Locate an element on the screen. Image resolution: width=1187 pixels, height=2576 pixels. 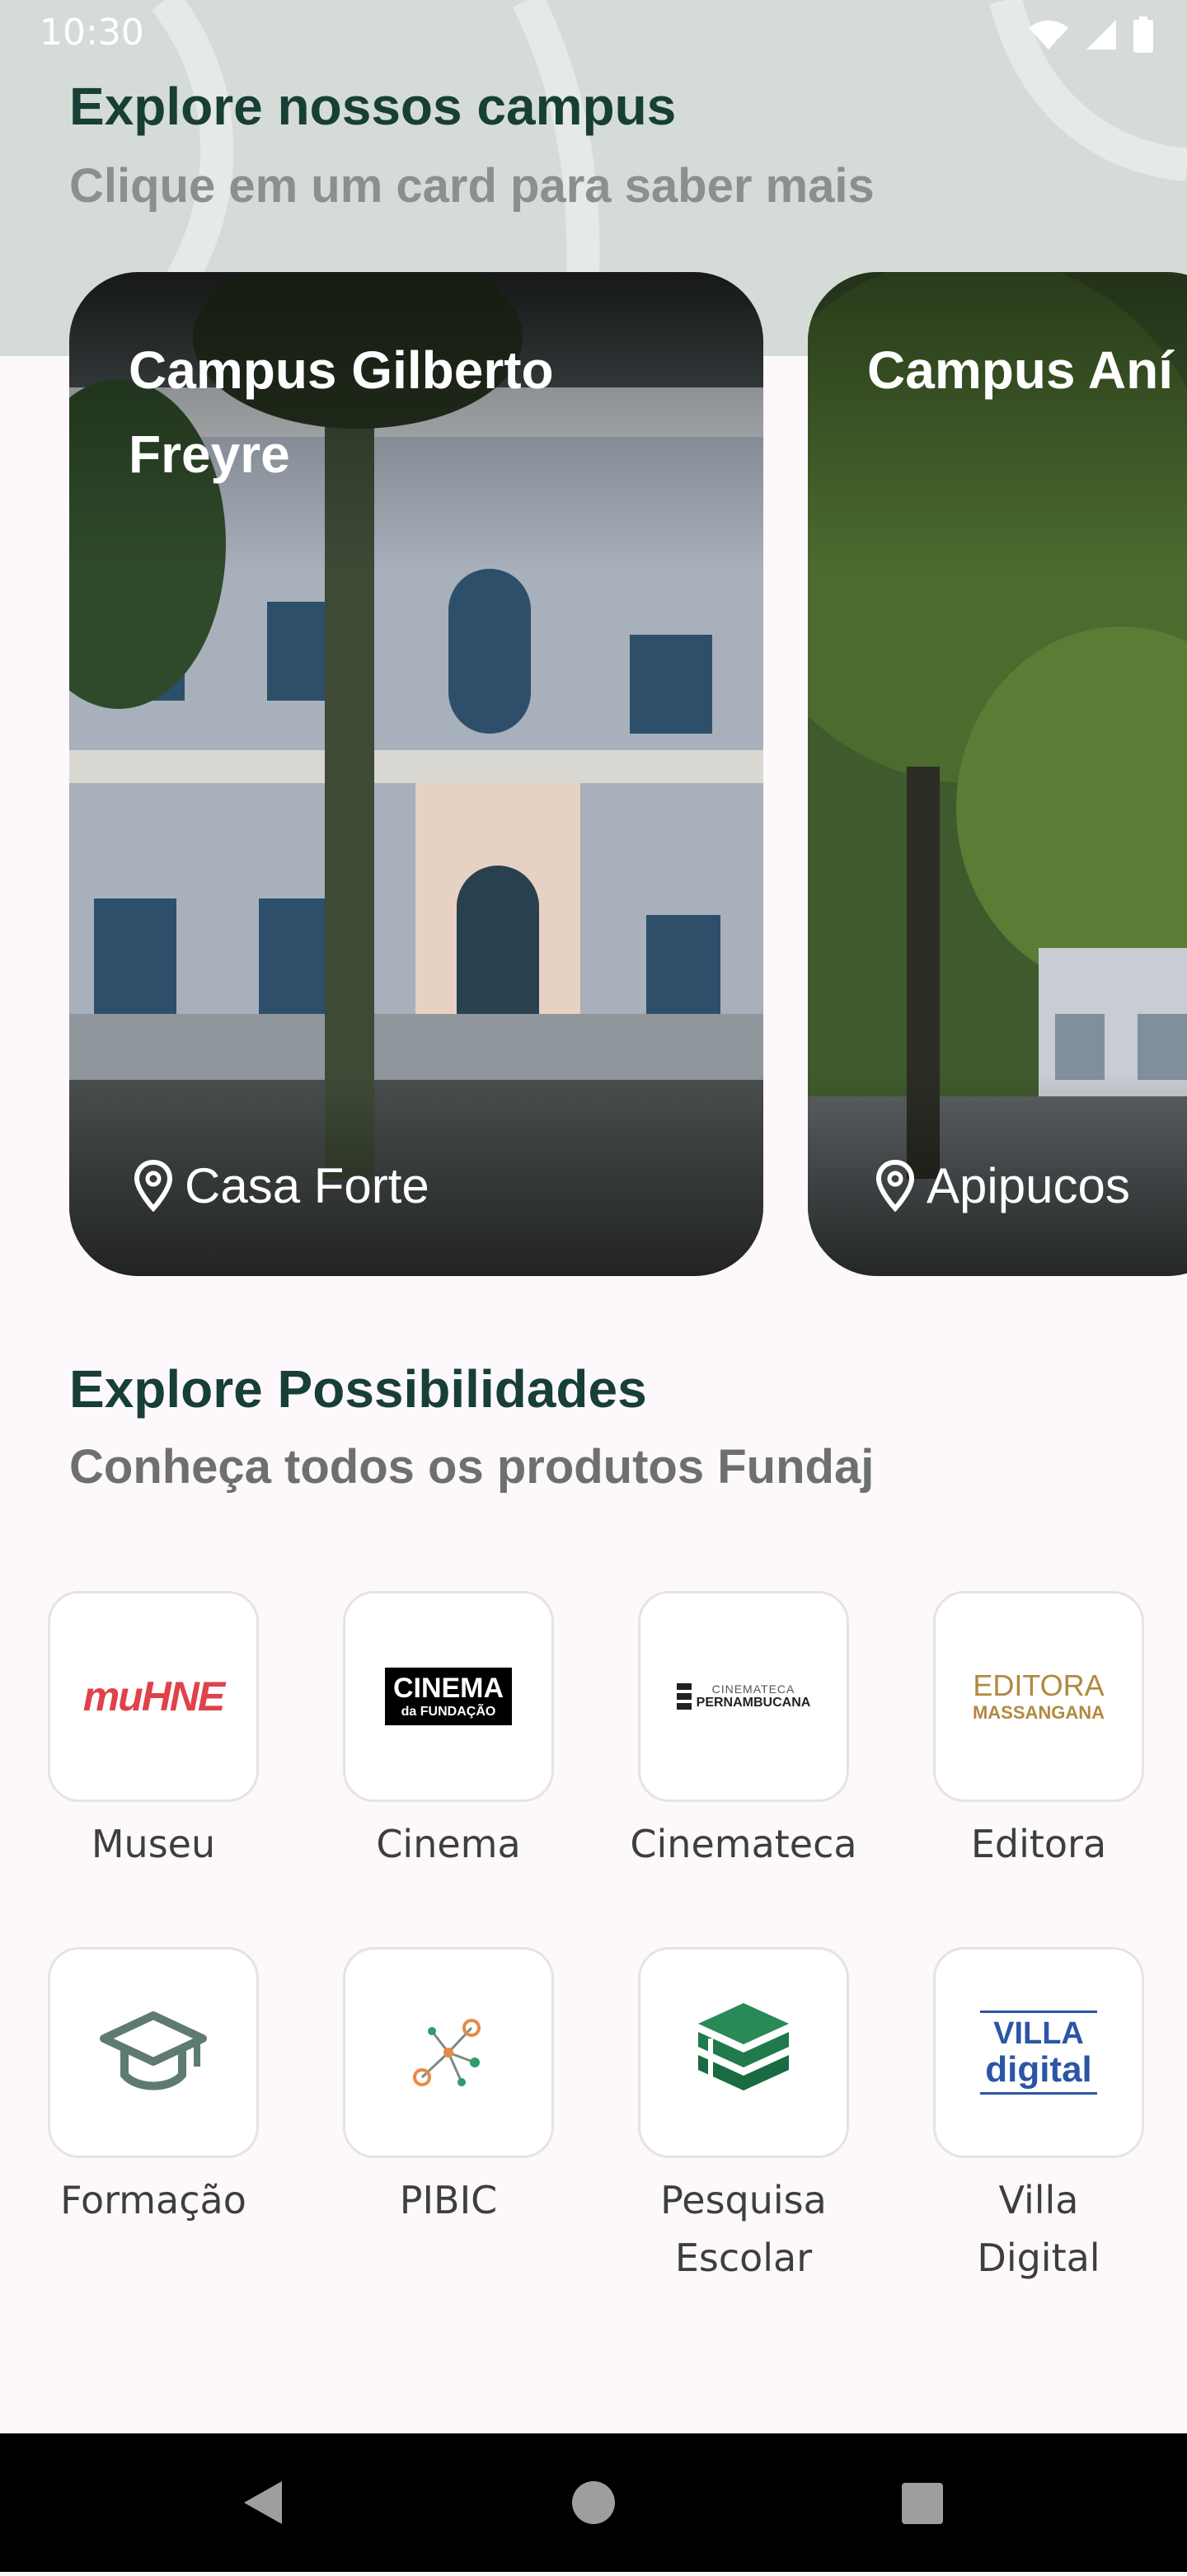
product-pibic: PIBIC is located at coordinates (448, 2088).